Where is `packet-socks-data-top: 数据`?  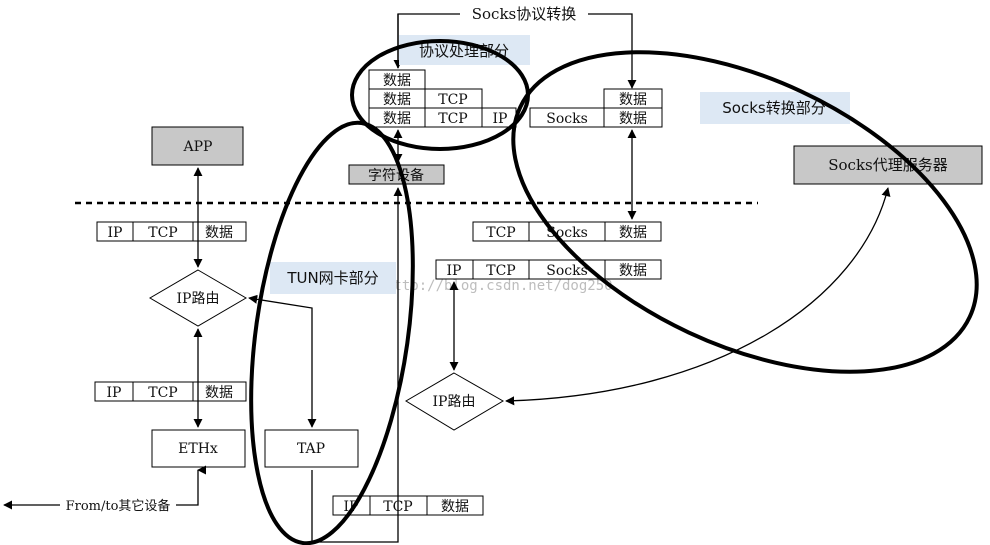
packet-socks-data-top: 数据 is located at coordinates (633, 98).